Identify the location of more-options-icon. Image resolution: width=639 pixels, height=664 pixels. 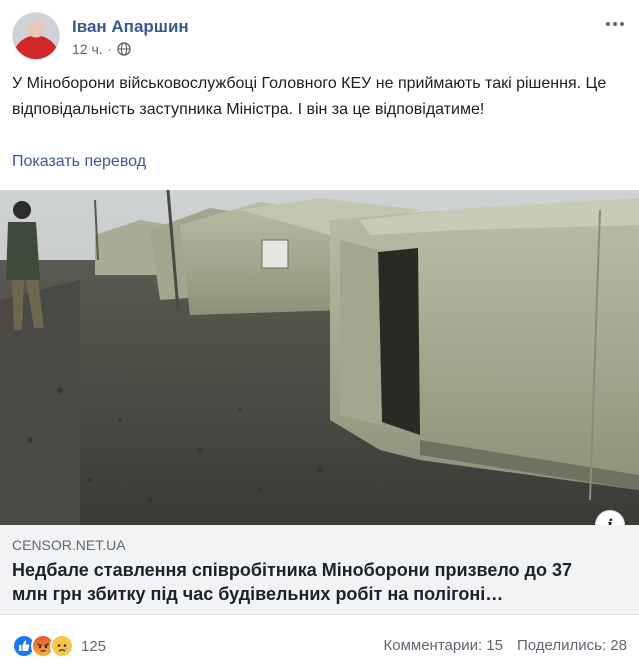
(615, 24).